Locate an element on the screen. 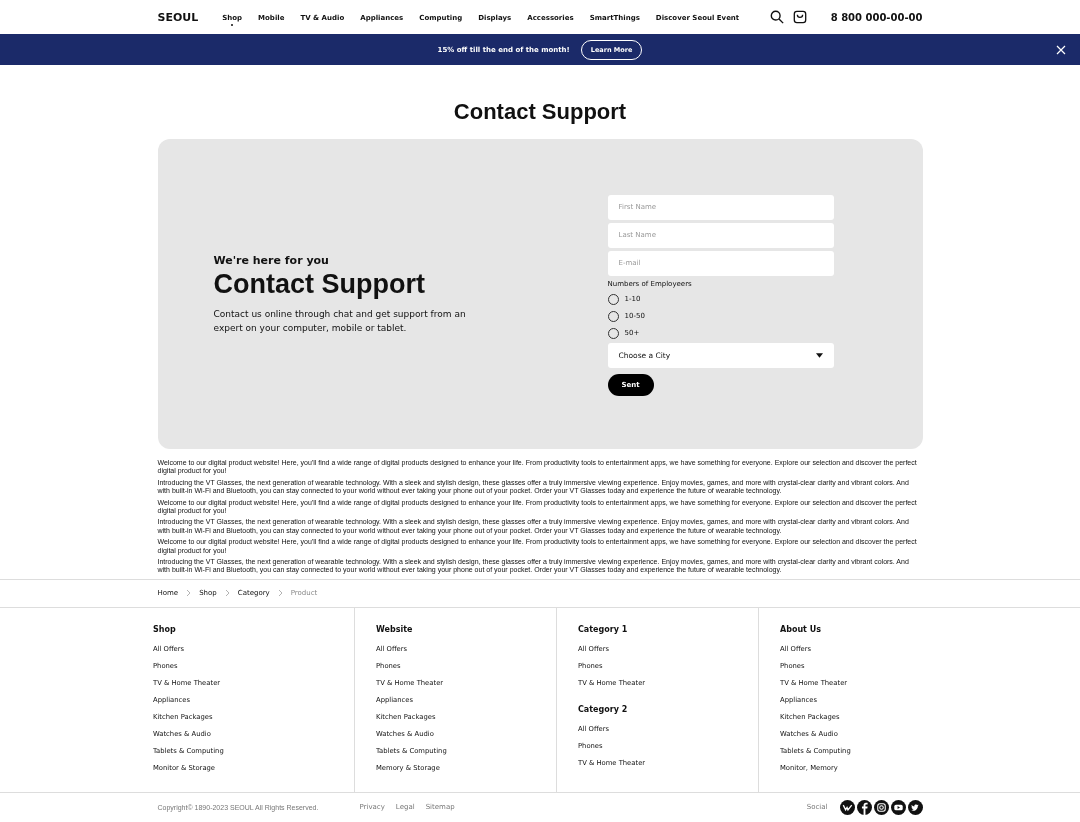  close-icon is located at coordinates (1061, 49).